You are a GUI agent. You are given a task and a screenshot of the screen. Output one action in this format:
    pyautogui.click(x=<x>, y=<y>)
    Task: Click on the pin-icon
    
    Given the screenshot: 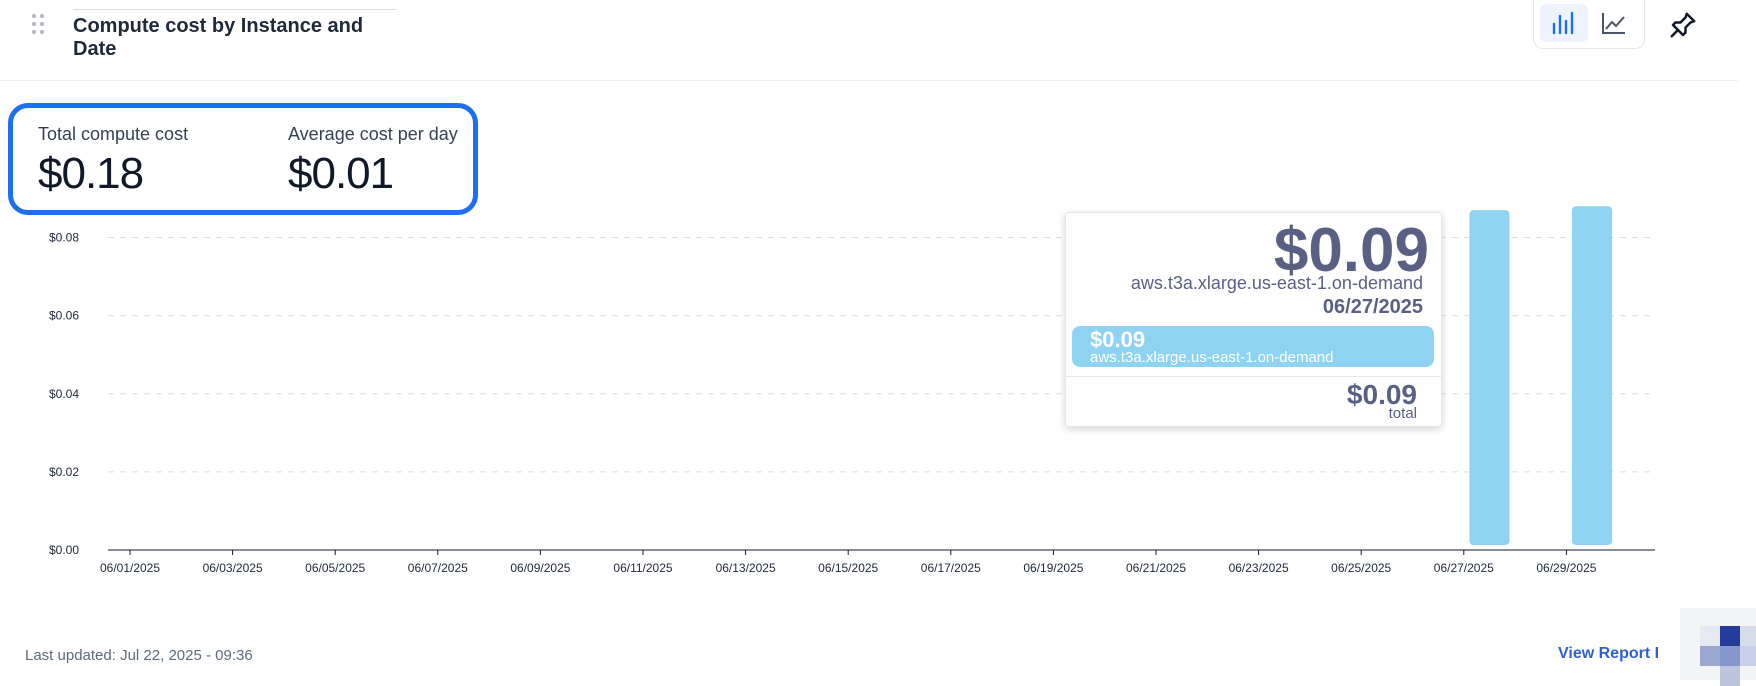 What is the action you would take?
    pyautogui.click(x=1683, y=25)
    